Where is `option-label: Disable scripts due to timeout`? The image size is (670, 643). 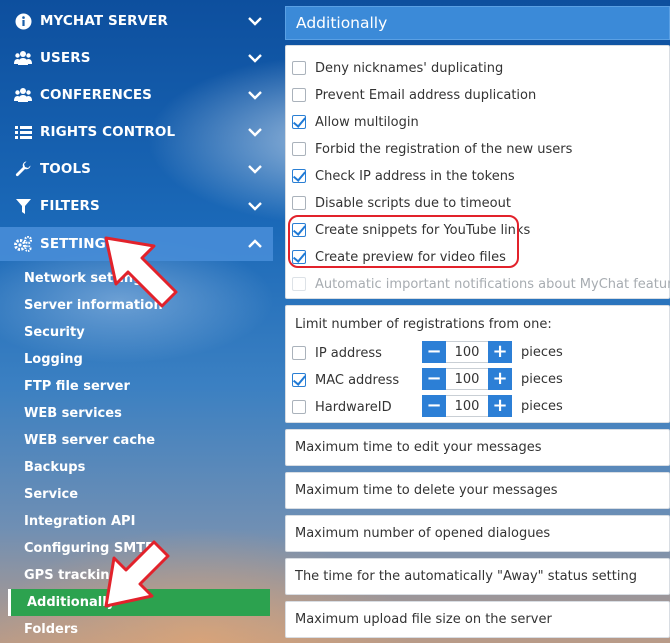
option-label: Disable scripts due to timeout is located at coordinates (413, 203).